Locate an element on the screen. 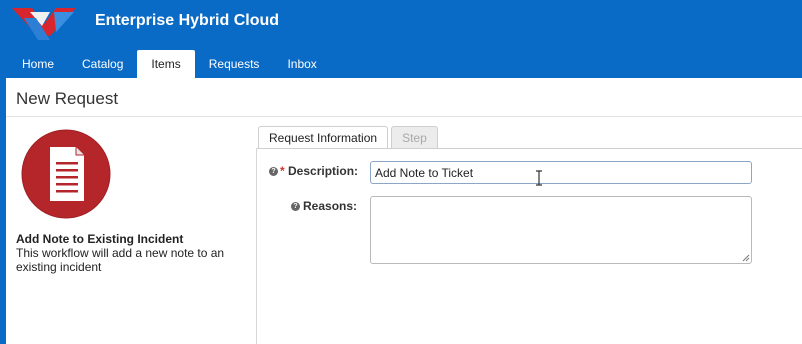  tab-inbox: Inbox is located at coordinates (301, 64).